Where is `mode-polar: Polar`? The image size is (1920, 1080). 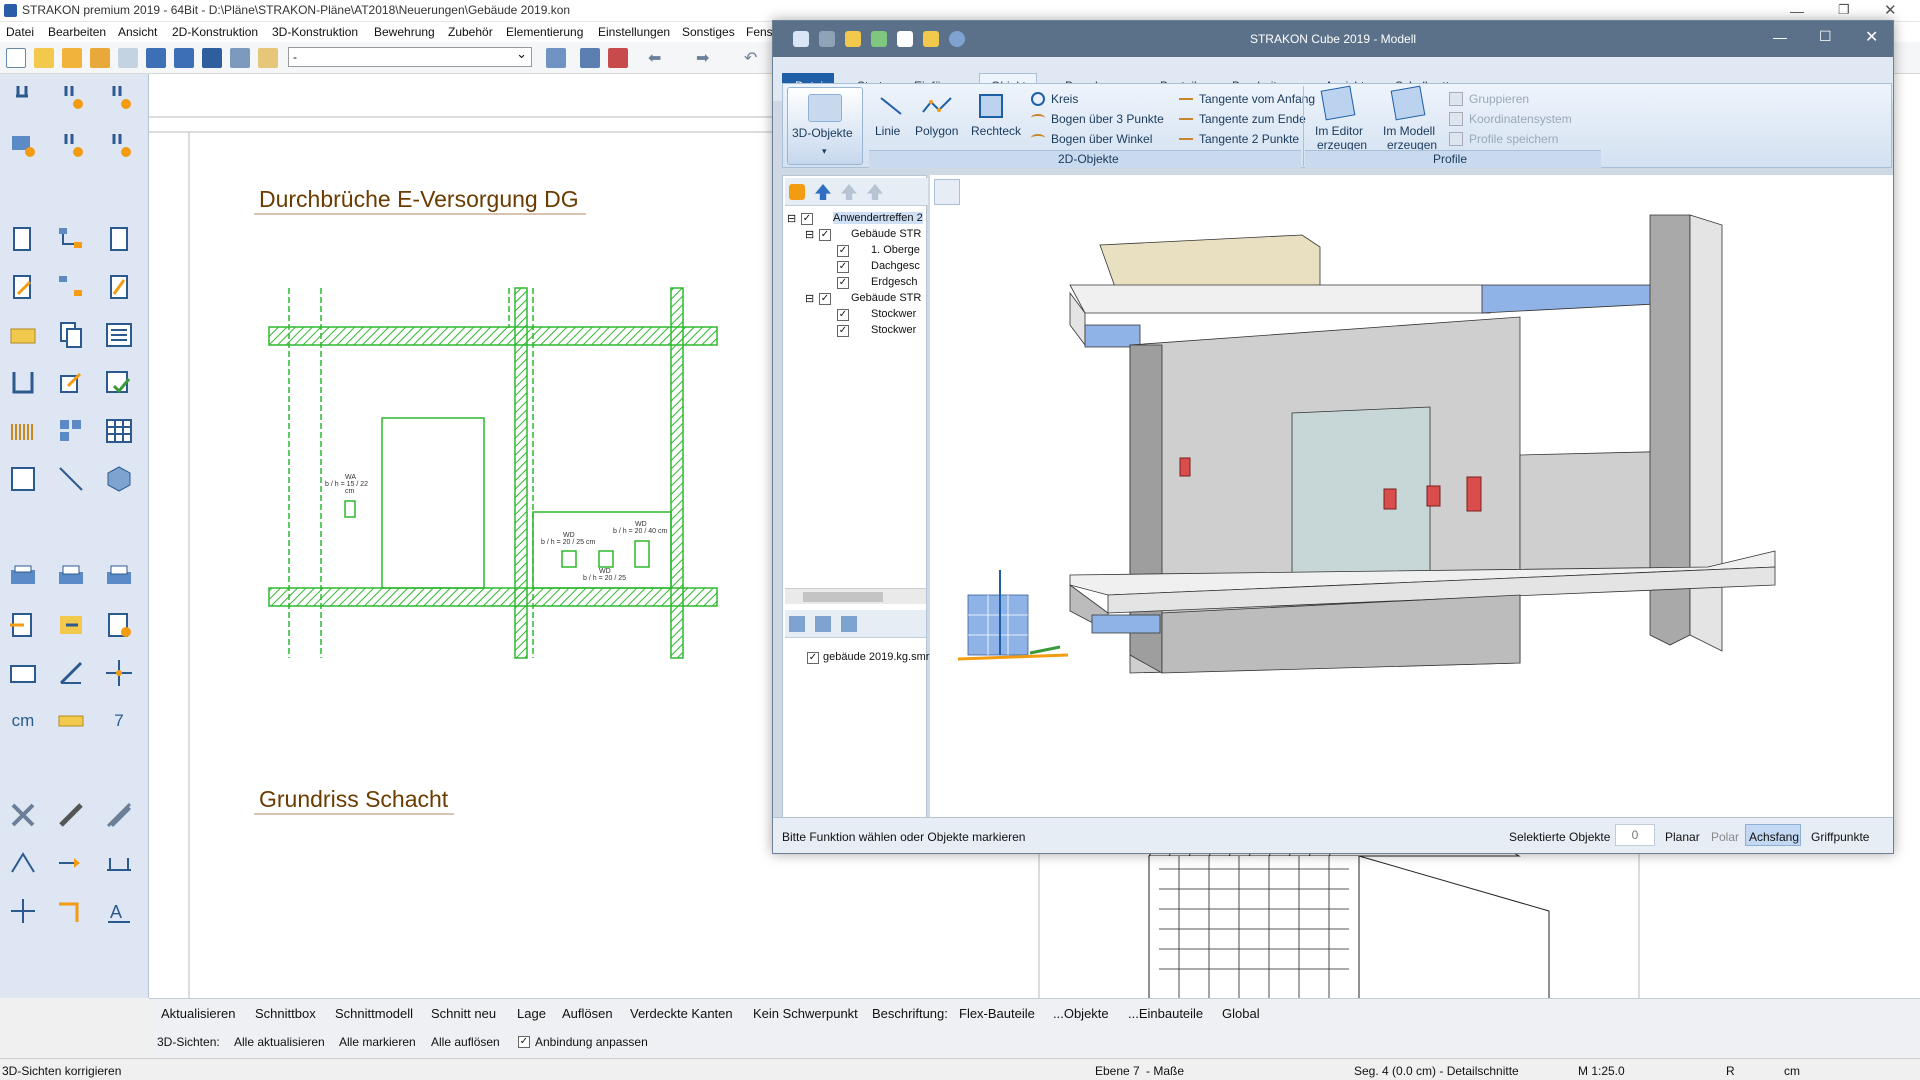
mode-polar: Polar is located at coordinates (1725, 837).